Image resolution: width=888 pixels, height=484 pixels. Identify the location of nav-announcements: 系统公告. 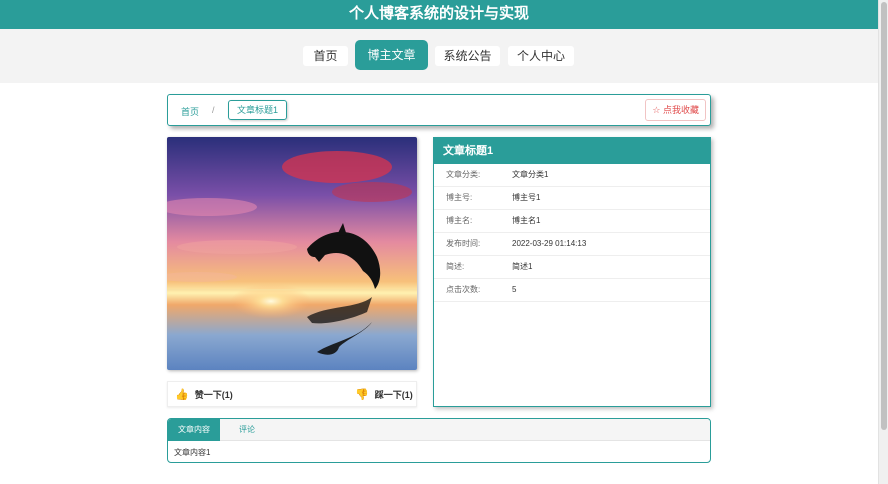
(467, 56).